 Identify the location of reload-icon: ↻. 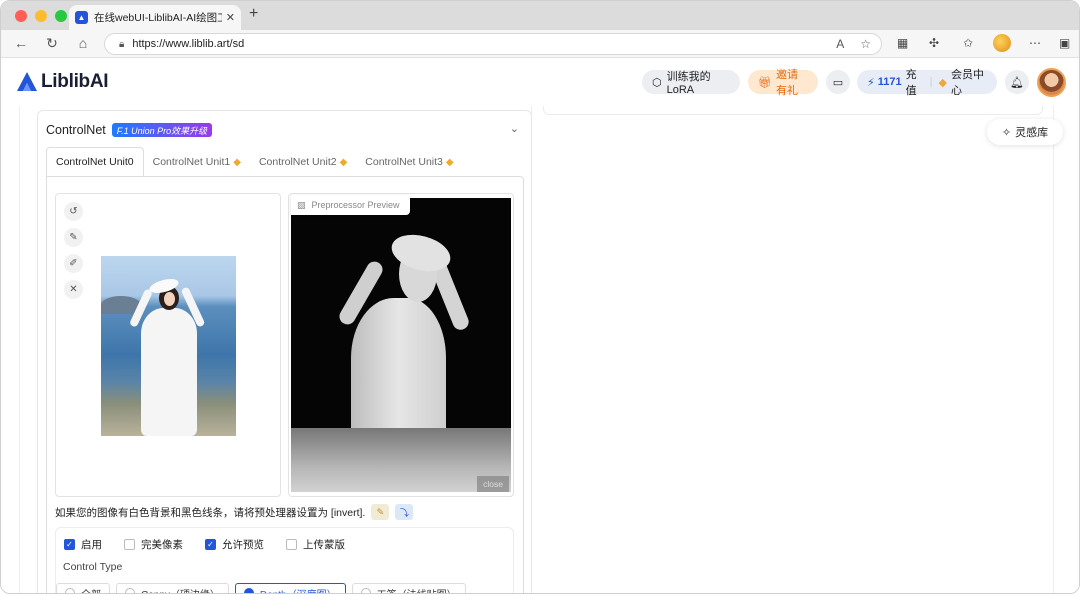
(52, 43).